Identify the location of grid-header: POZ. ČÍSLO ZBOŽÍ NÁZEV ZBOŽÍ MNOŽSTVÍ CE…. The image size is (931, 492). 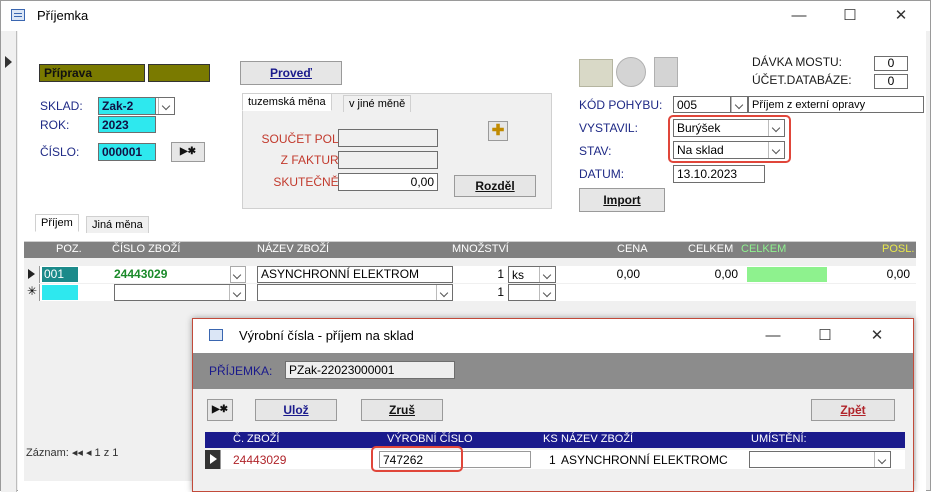
(470, 250).